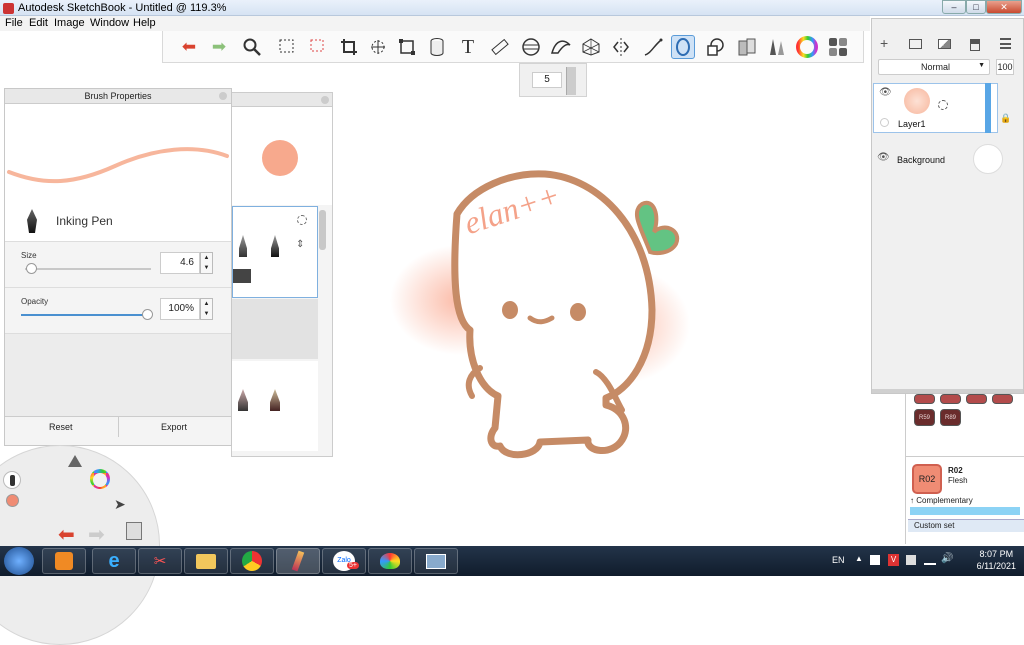 Image resolution: width=1024 pixels, height=645 pixels. I want to click on select-lasso-icon, so click(316, 47).